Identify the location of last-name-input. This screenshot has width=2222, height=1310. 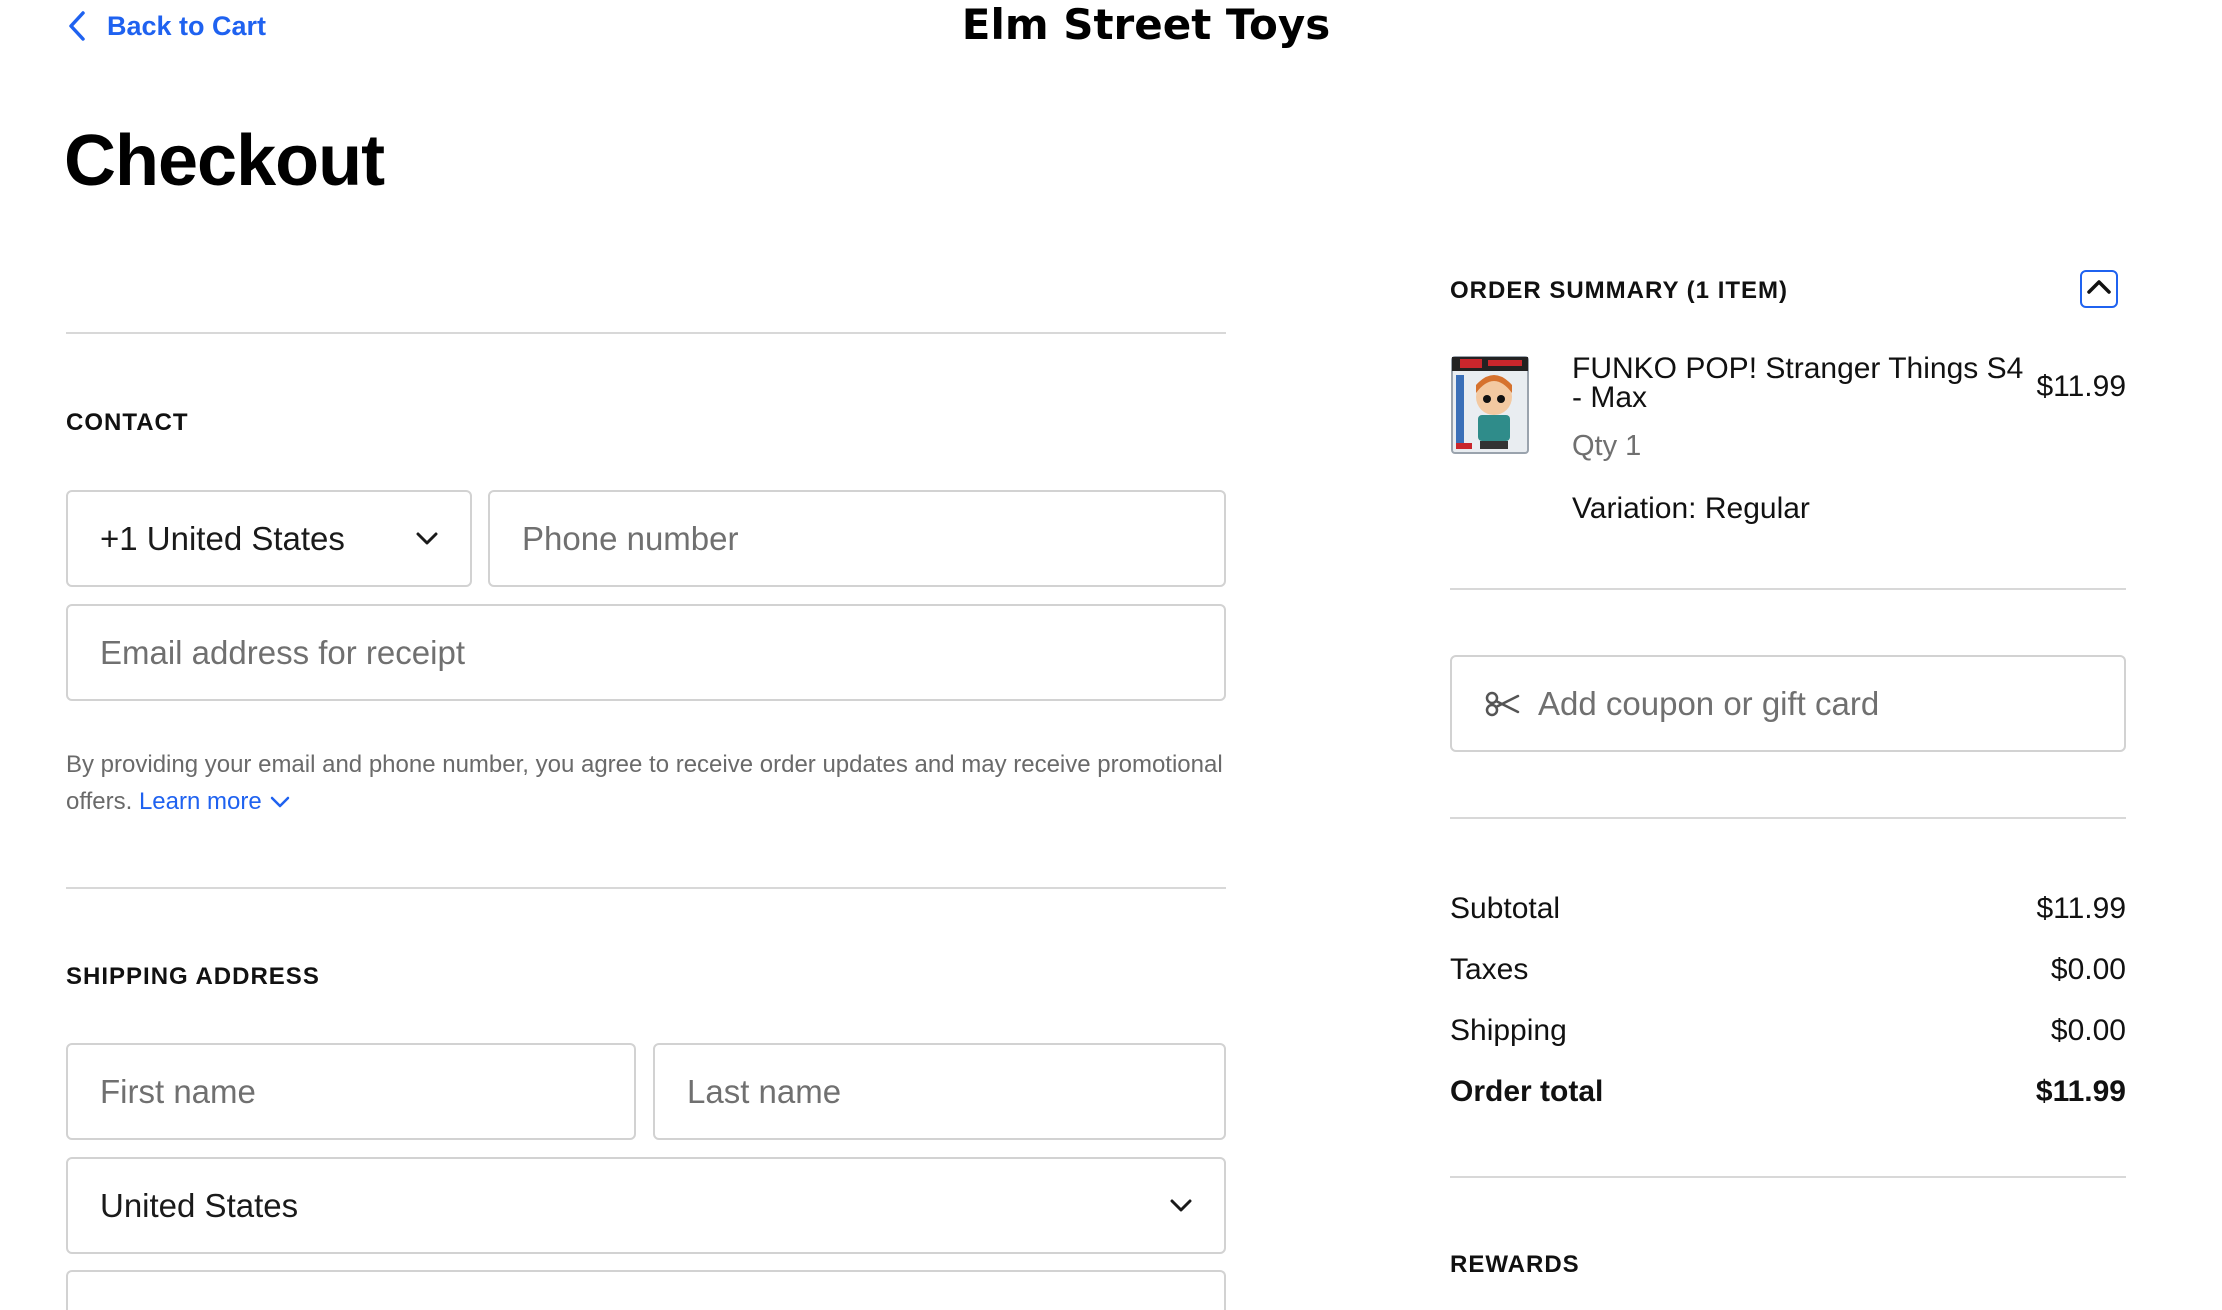
(939, 1091).